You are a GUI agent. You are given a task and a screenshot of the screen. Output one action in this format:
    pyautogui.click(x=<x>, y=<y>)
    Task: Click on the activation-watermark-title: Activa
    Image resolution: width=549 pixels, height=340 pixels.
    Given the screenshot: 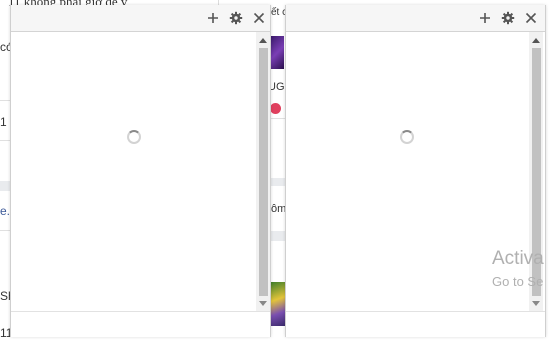 What is the action you would take?
    pyautogui.click(x=518, y=258)
    